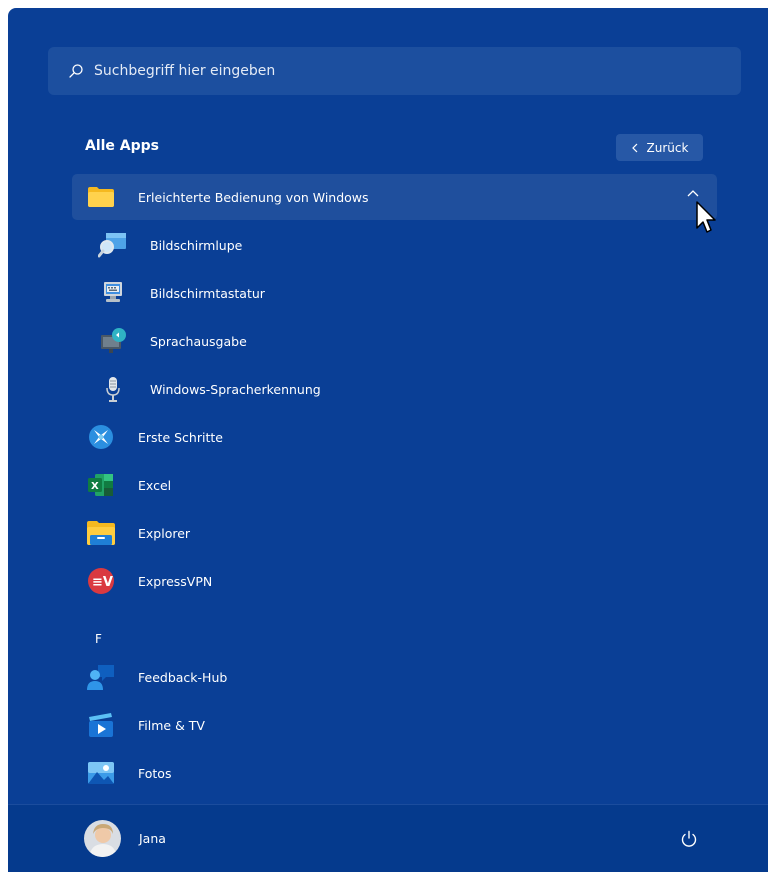  What do you see at coordinates (101, 773) in the screenshot?
I see `photos-icon` at bounding box center [101, 773].